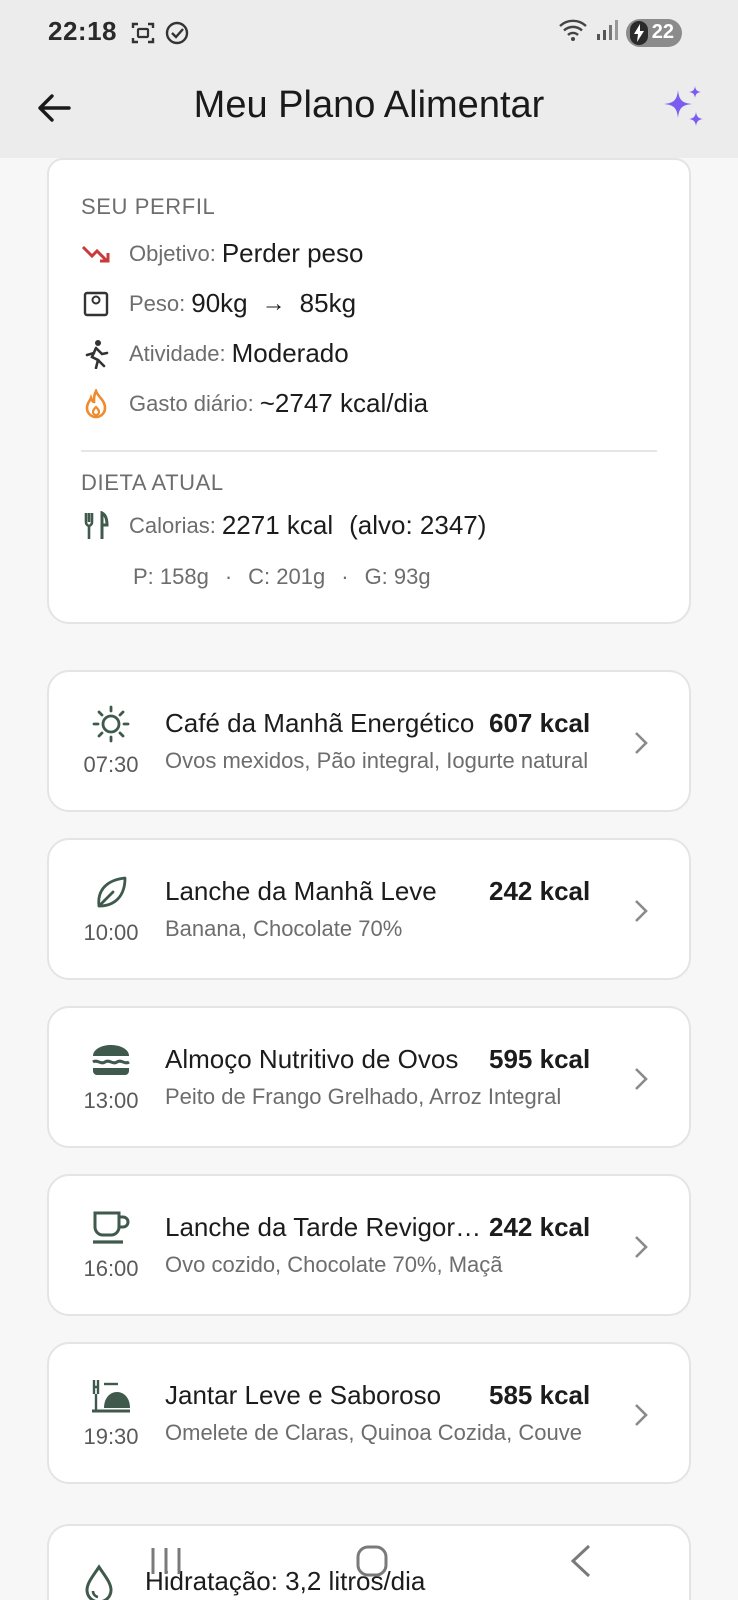 This screenshot has width=738, height=1600. What do you see at coordinates (418, 525) in the screenshot?
I see `calories-target: (alvo: 2347)` at bounding box center [418, 525].